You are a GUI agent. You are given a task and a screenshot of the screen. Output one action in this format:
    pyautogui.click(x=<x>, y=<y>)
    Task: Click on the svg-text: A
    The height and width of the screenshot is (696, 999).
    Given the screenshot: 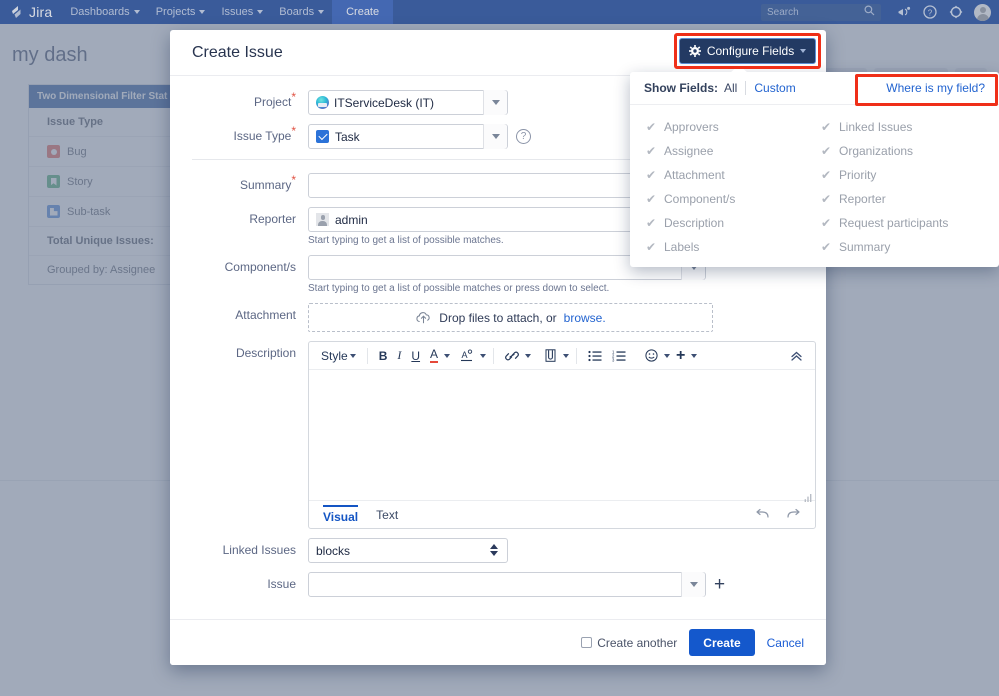 What is the action you would take?
    pyautogui.click(x=465, y=355)
    